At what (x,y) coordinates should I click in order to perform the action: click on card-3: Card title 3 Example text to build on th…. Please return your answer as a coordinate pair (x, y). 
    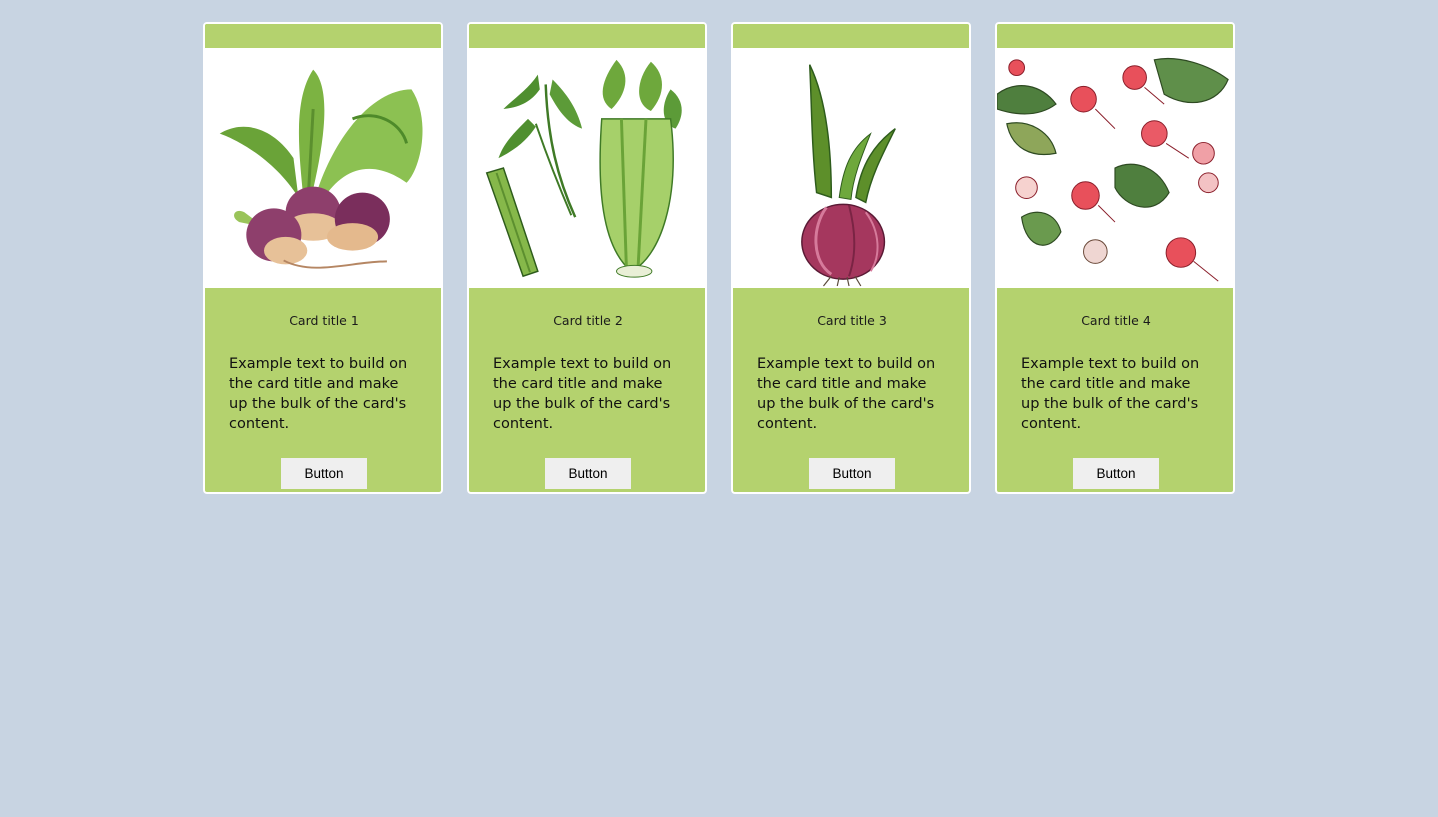
    Looking at the image, I should click on (851, 258).